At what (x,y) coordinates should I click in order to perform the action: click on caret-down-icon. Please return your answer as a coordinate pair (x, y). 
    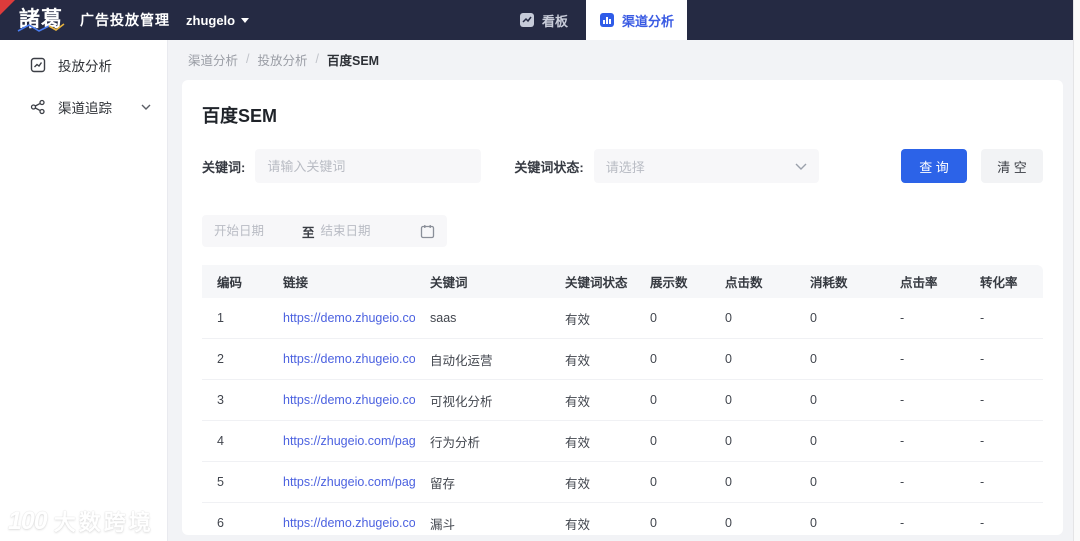
    Looking at the image, I should click on (245, 20).